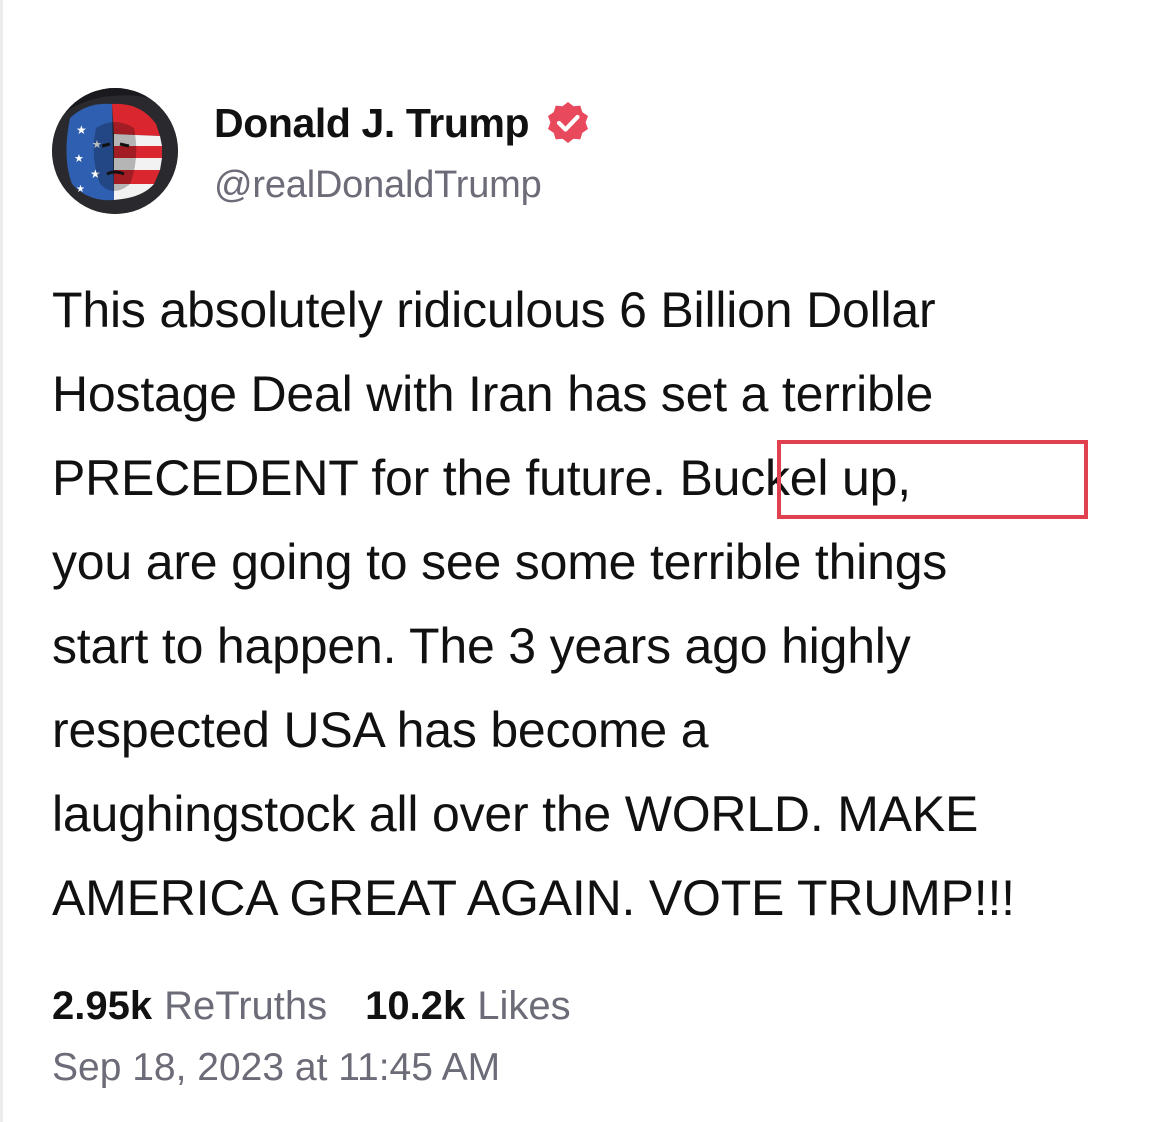 Image resolution: width=1170 pixels, height=1122 pixels. Describe the element at coordinates (468, 1006) in the screenshot. I see `likes-stat: 10.2k Likes` at that location.